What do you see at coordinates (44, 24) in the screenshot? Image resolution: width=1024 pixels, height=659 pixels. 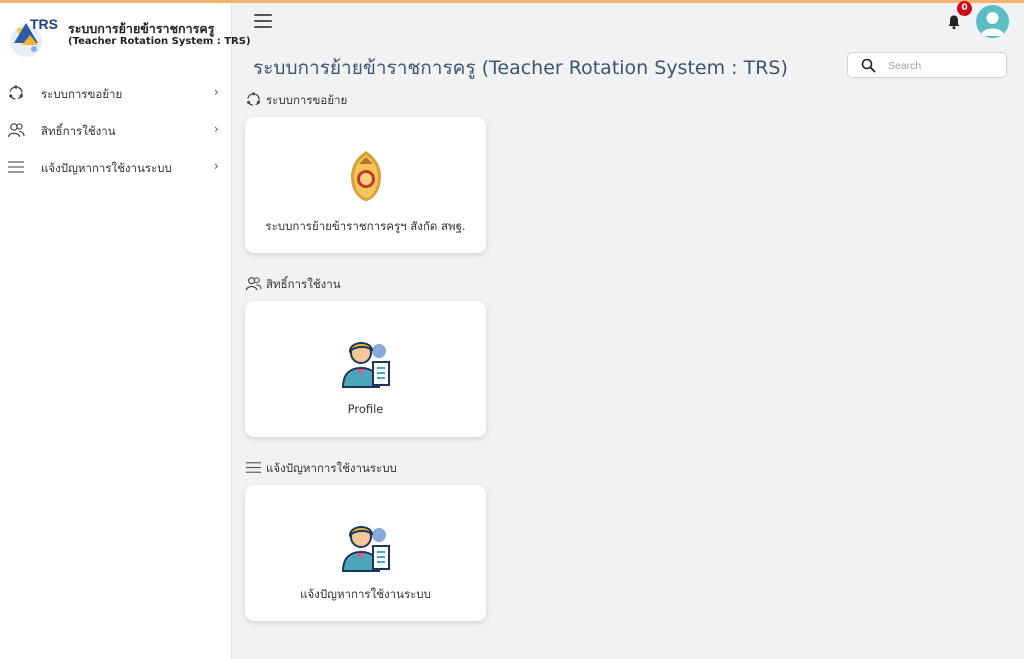 I see `svg-text: TRS` at bounding box center [44, 24].